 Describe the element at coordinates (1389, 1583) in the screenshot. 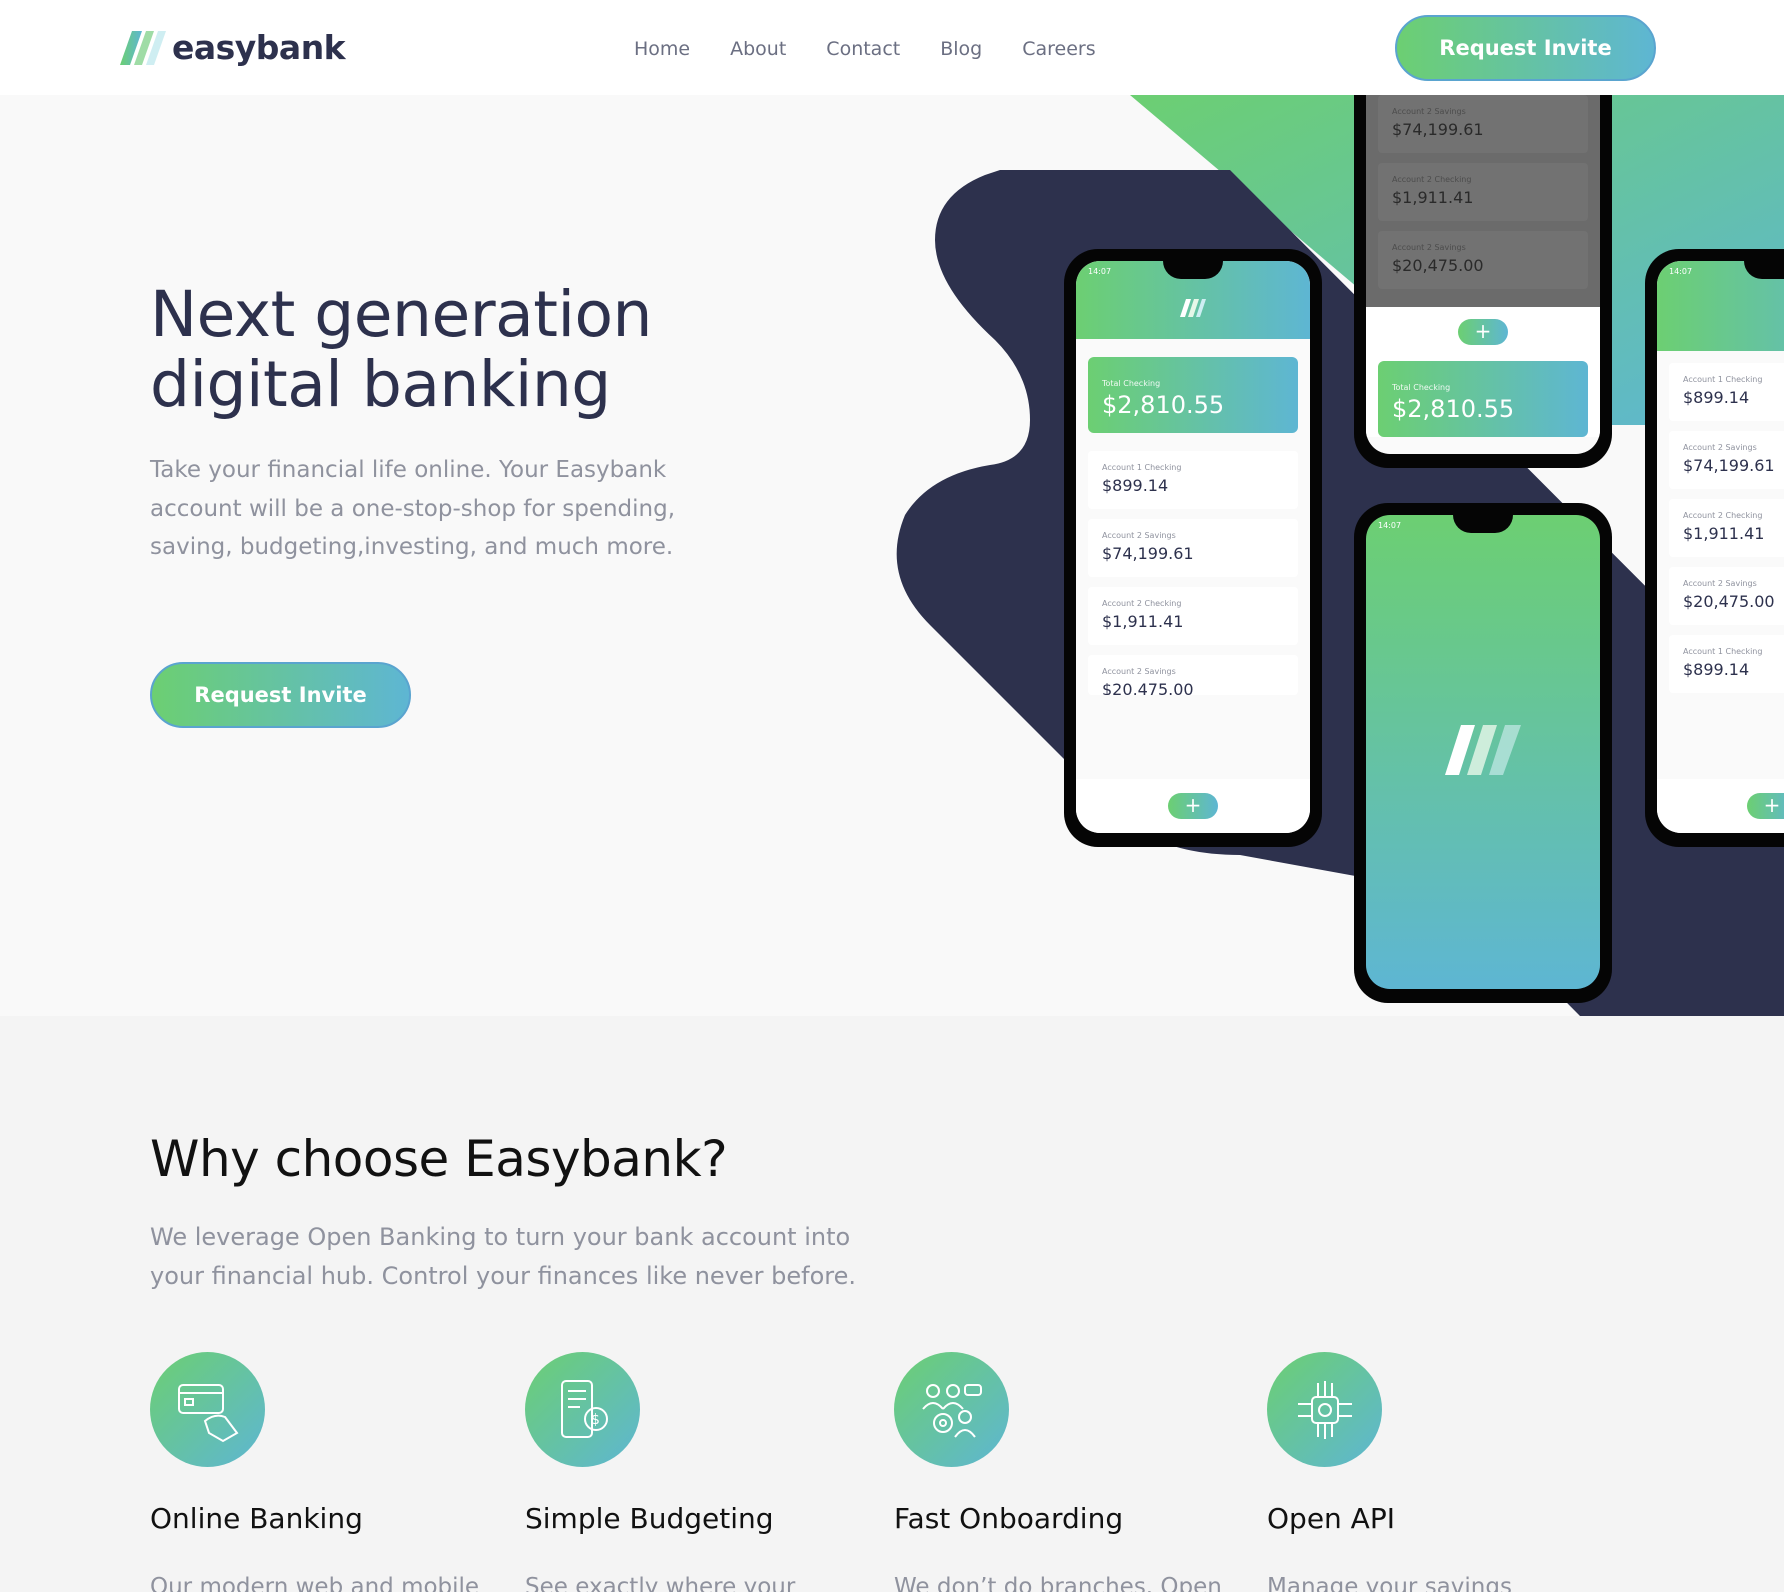

I see `feature-desc: Manage your savings` at that location.